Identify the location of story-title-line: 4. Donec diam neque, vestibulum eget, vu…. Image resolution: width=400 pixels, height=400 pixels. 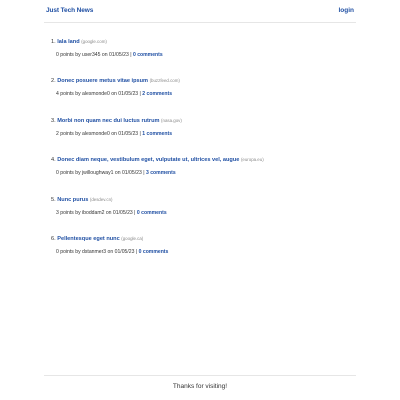
(203, 160).